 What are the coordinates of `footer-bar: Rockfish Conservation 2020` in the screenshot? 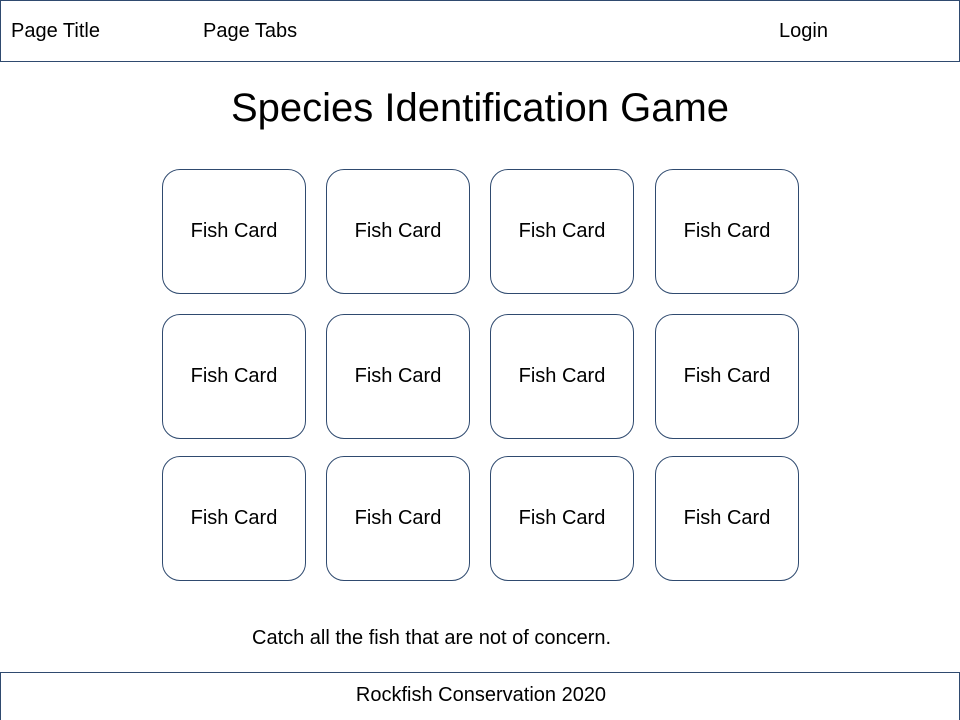 It's located at (480, 696).